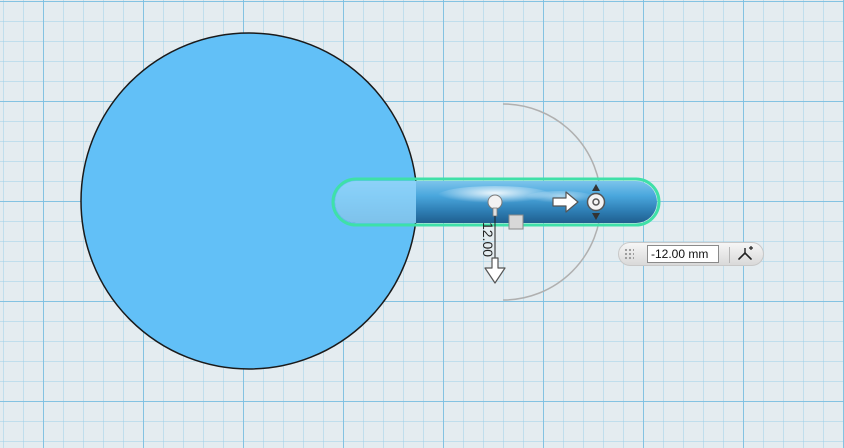 The image size is (844, 448). What do you see at coordinates (729, 255) in the screenshot?
I see `toolbar-divider` at bounding box center [729, 255].